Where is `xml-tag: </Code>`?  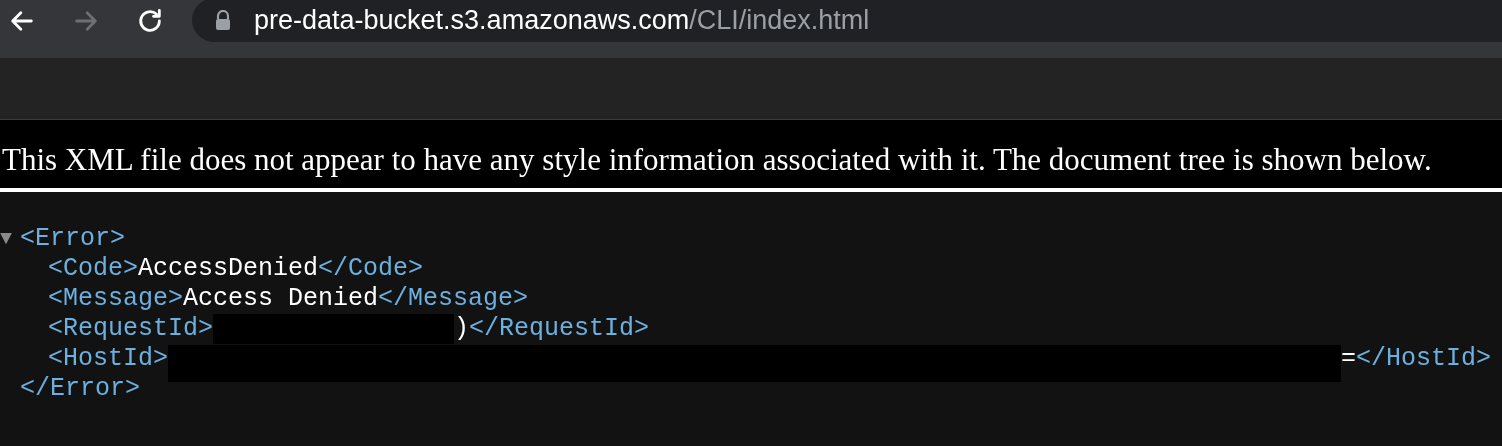 xml-tag: </Code> is located at coordinates (371, 269).